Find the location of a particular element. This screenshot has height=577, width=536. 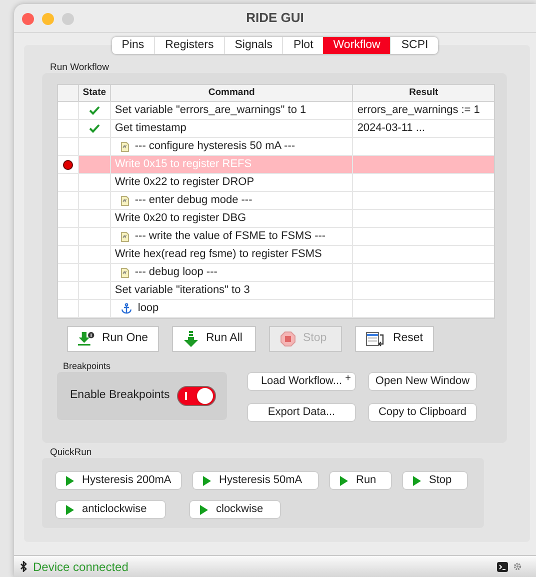

table-row: Write hex(read reg fsme) to register FSMS is located at coordinates (276, 255).